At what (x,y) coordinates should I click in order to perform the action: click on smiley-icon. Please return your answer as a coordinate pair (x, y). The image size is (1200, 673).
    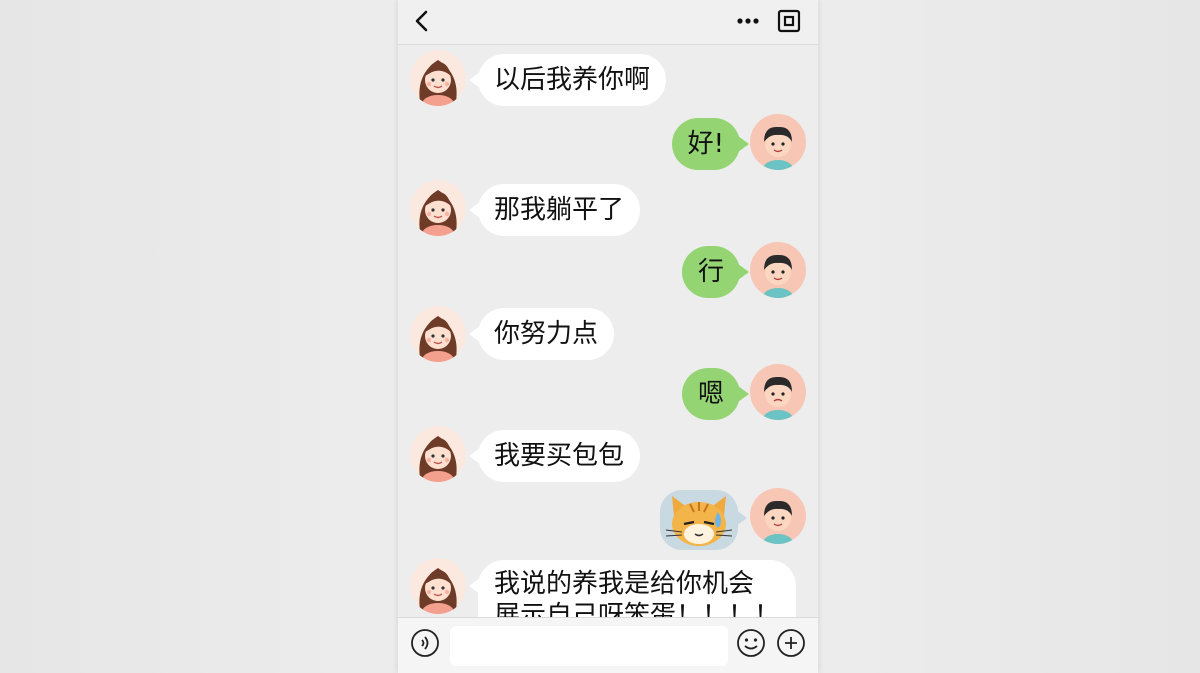
    Looking at the image, I should click on (751, 643).